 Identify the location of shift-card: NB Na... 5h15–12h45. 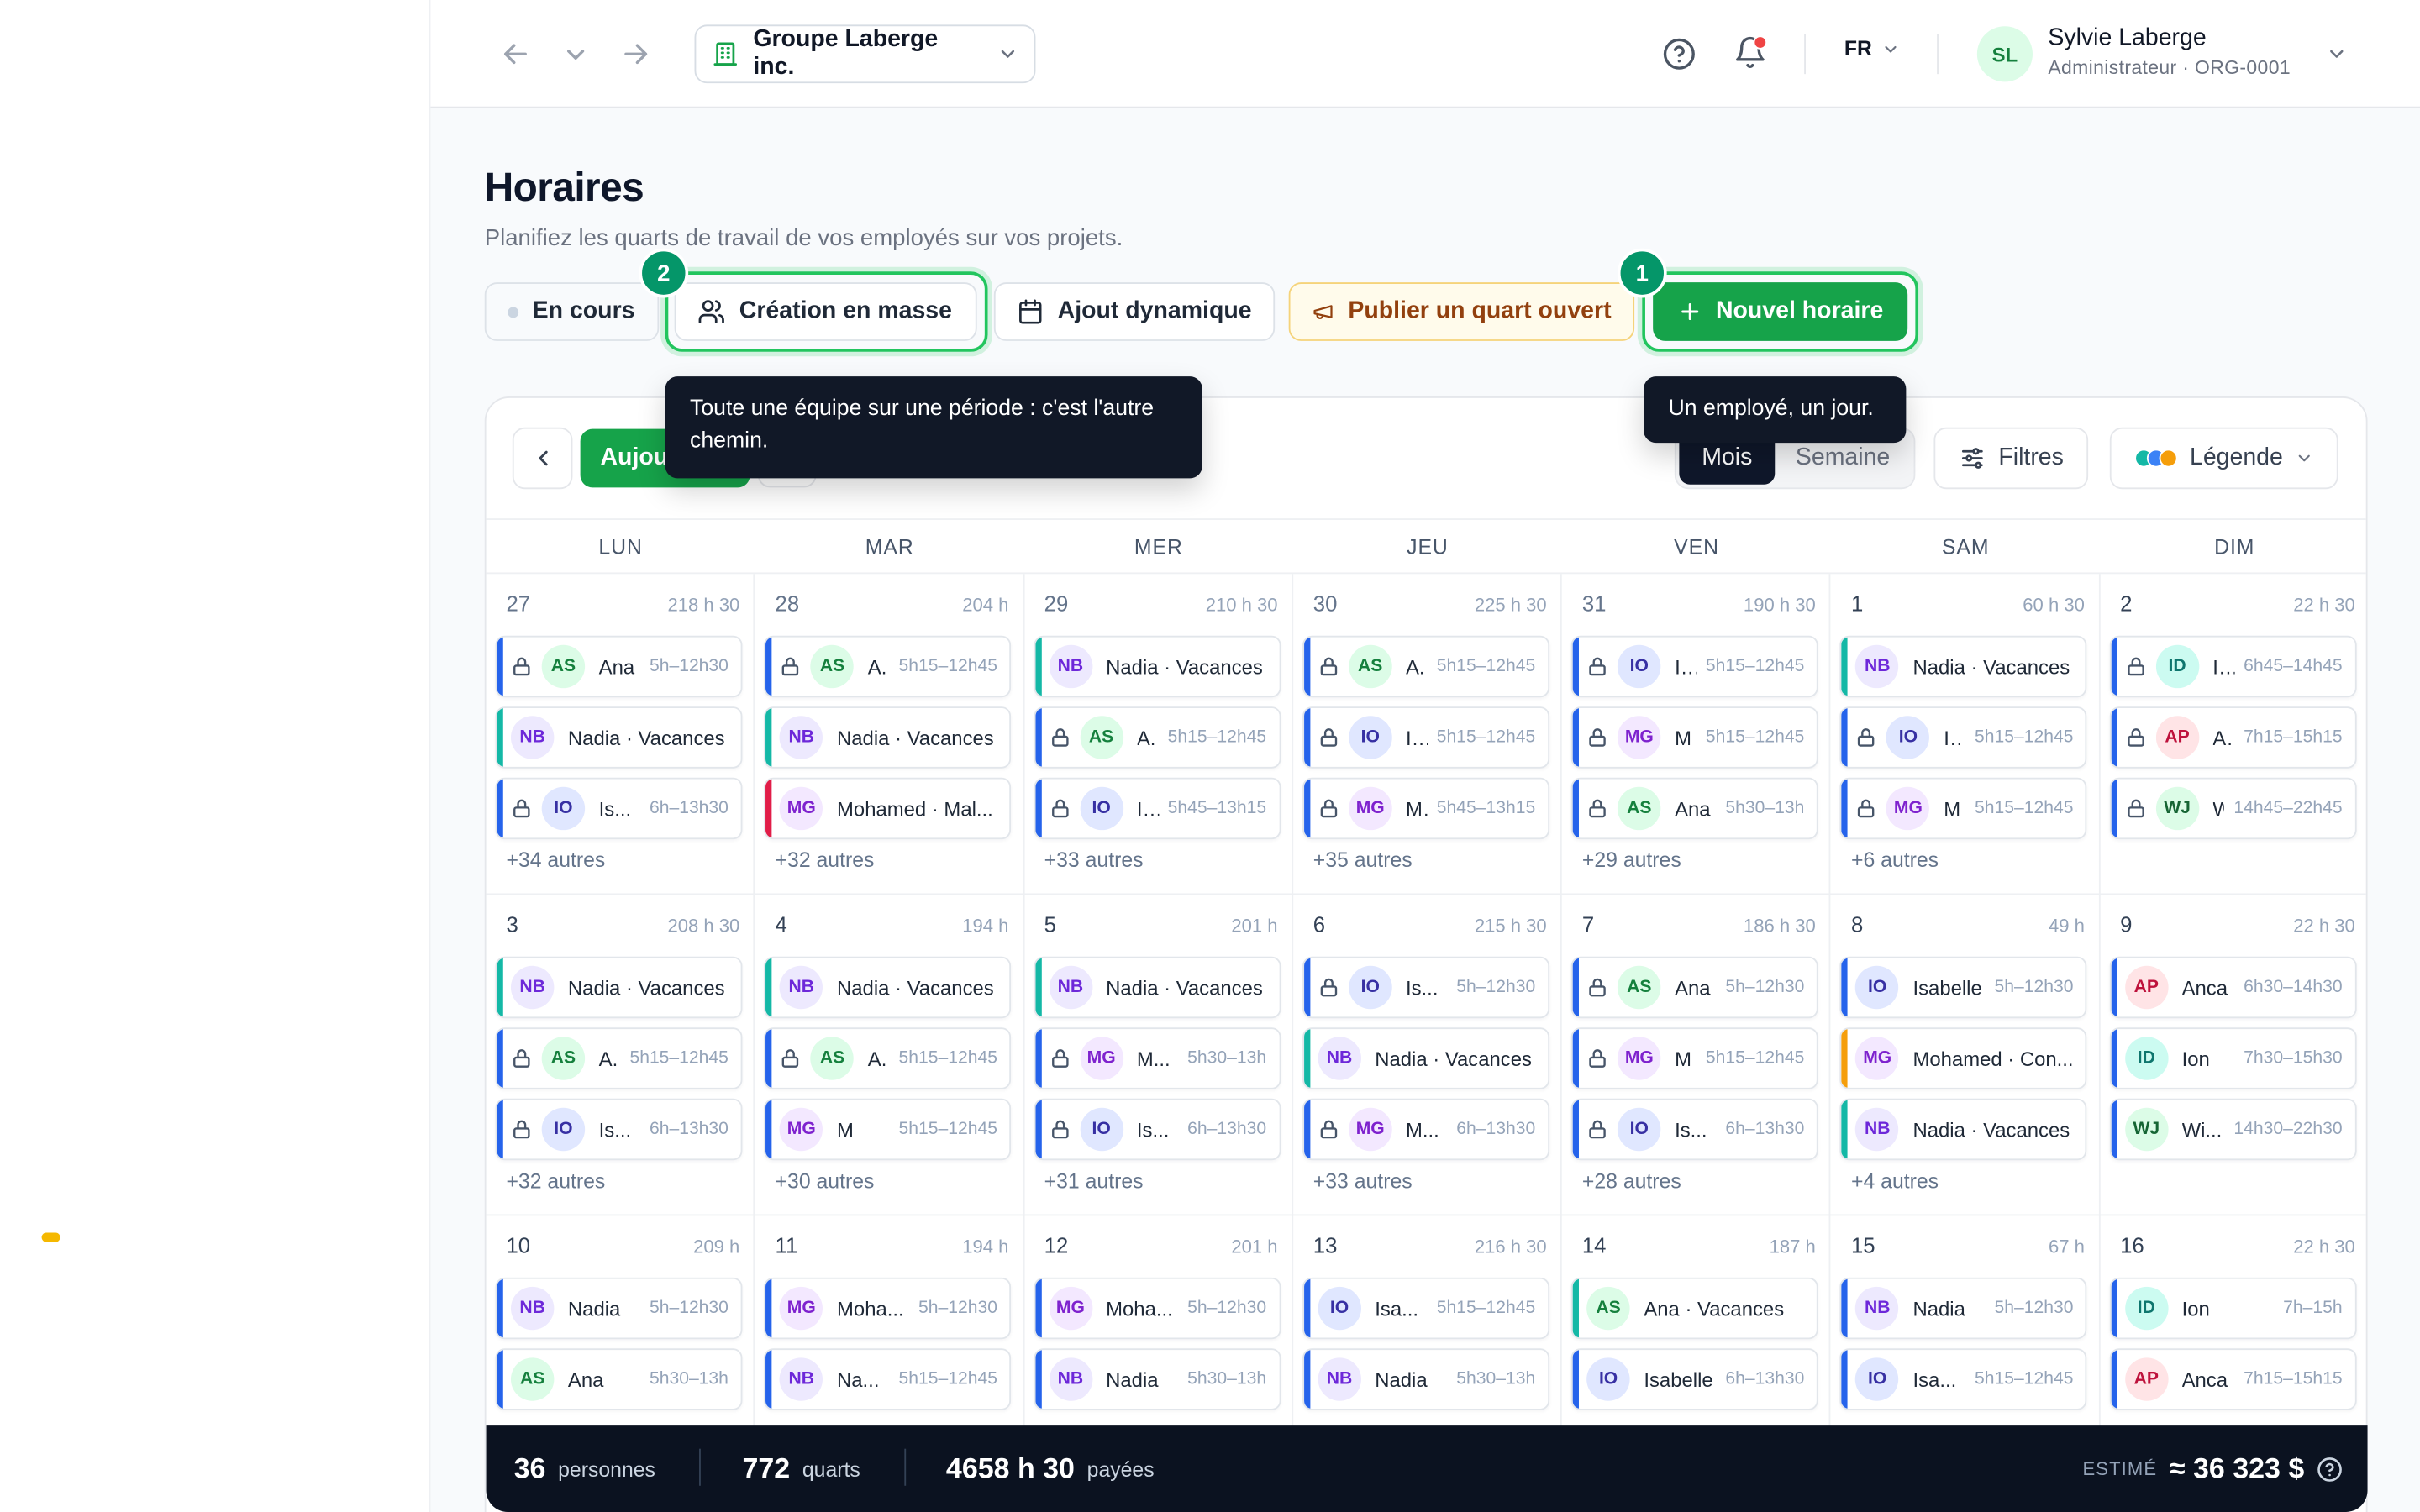
(888, 1379).